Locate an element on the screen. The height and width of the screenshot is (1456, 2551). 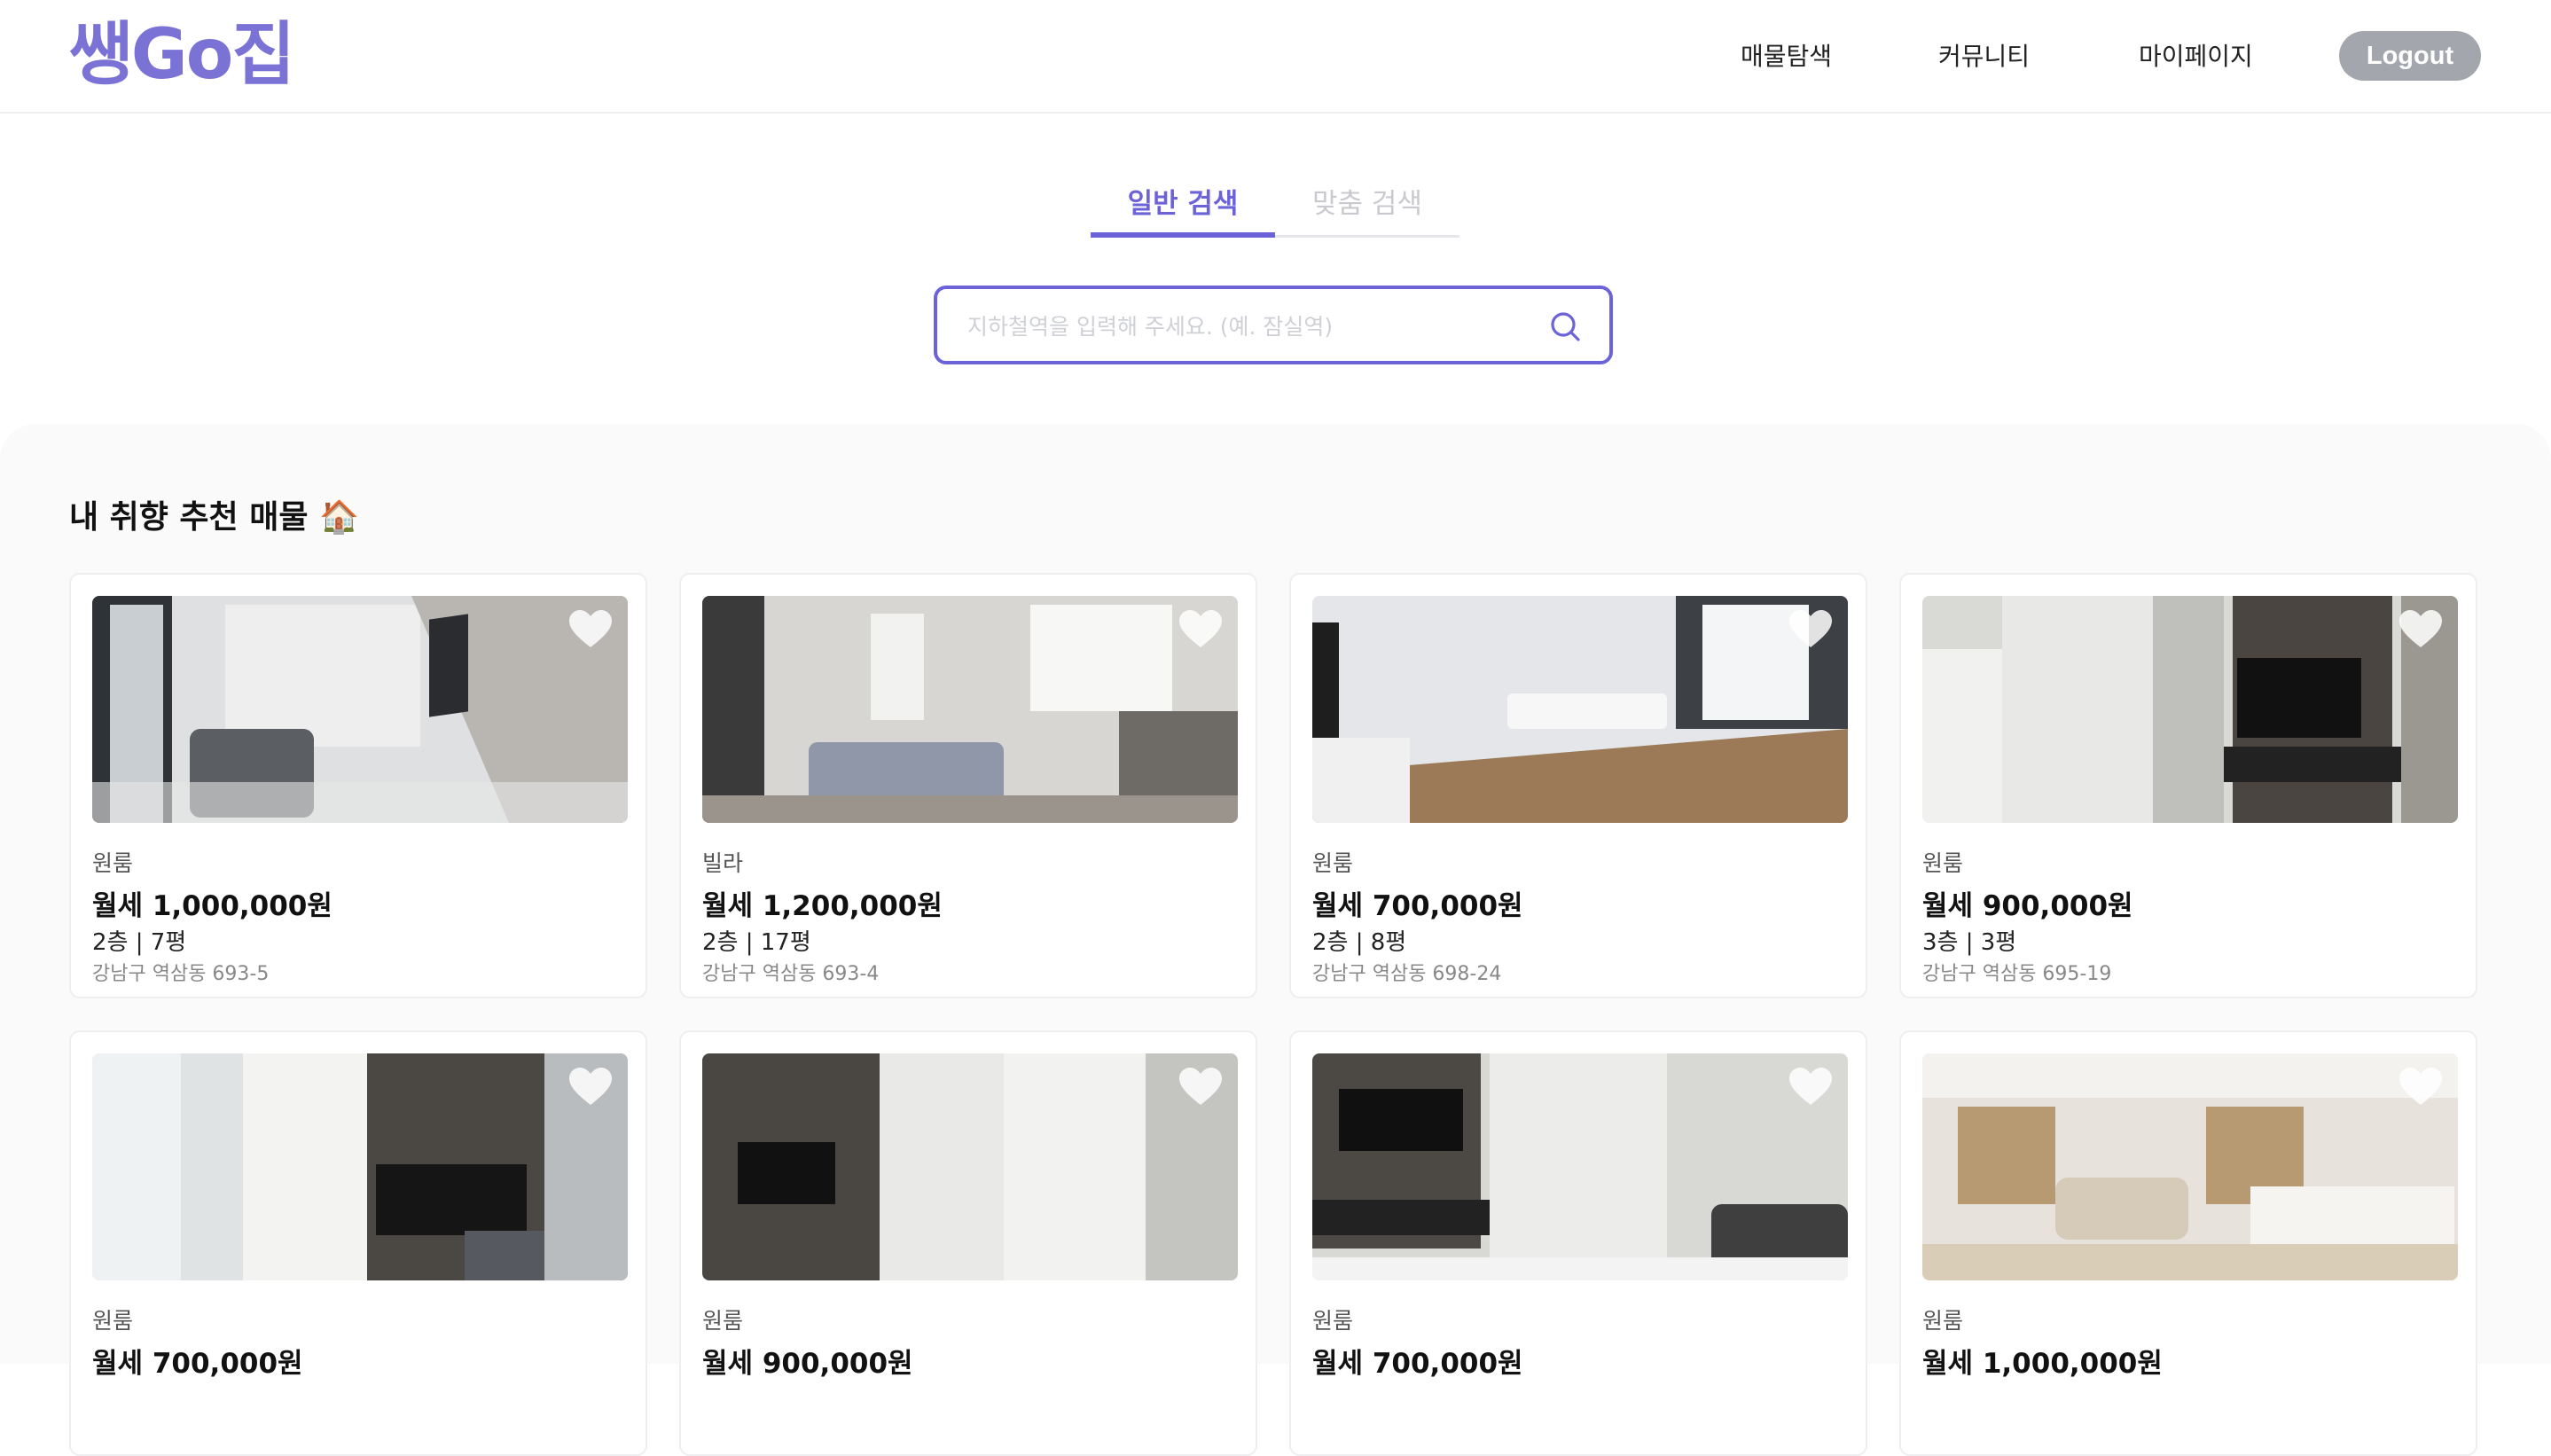
listing-address: 강남구 역삼동 695-19 is located at coordinates (2017, 974).